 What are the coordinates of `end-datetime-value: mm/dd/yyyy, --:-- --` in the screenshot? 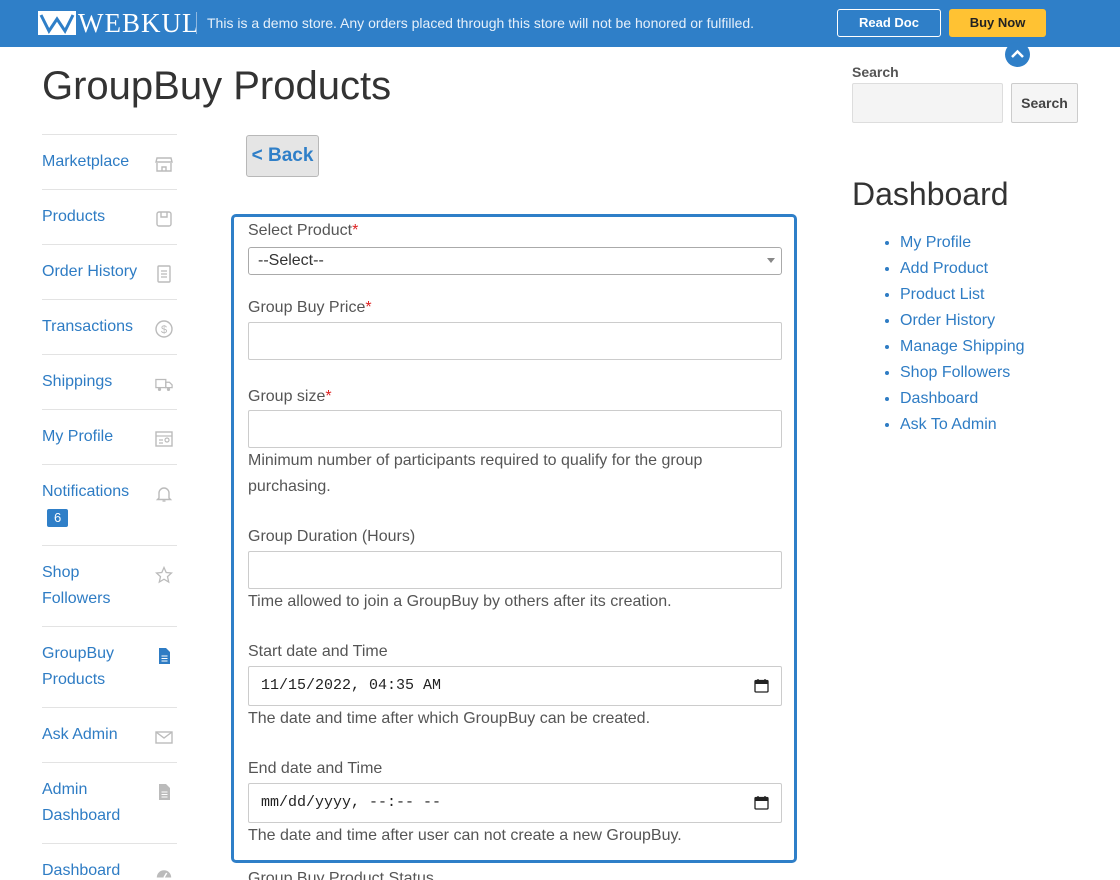 It's located at (351, 802).